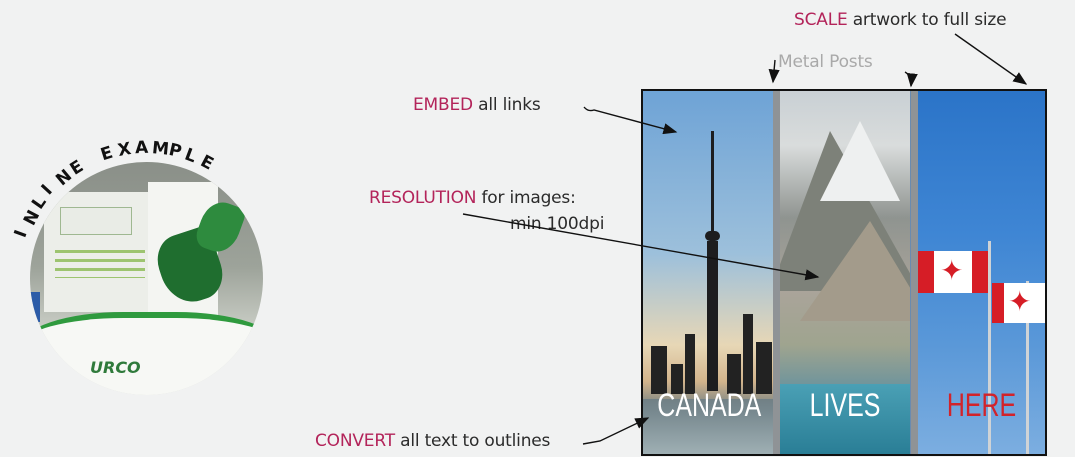 The image size is (1075, 457). What do you see at coordinates (774, 71) in the screenshot?
I see `metal-post-arrow-left` at bounding box center [774, 71].